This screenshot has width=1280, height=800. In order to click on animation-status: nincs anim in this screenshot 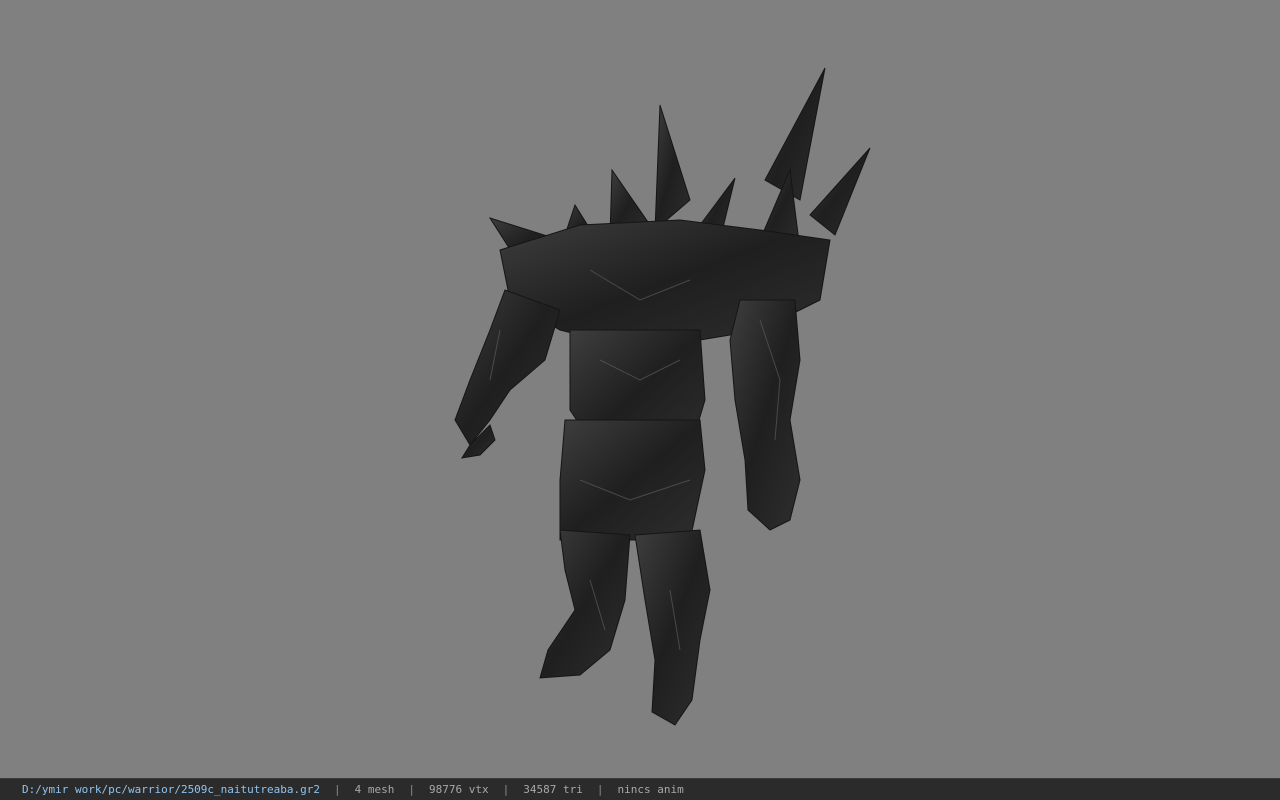, I will do `click(650, 789)`.